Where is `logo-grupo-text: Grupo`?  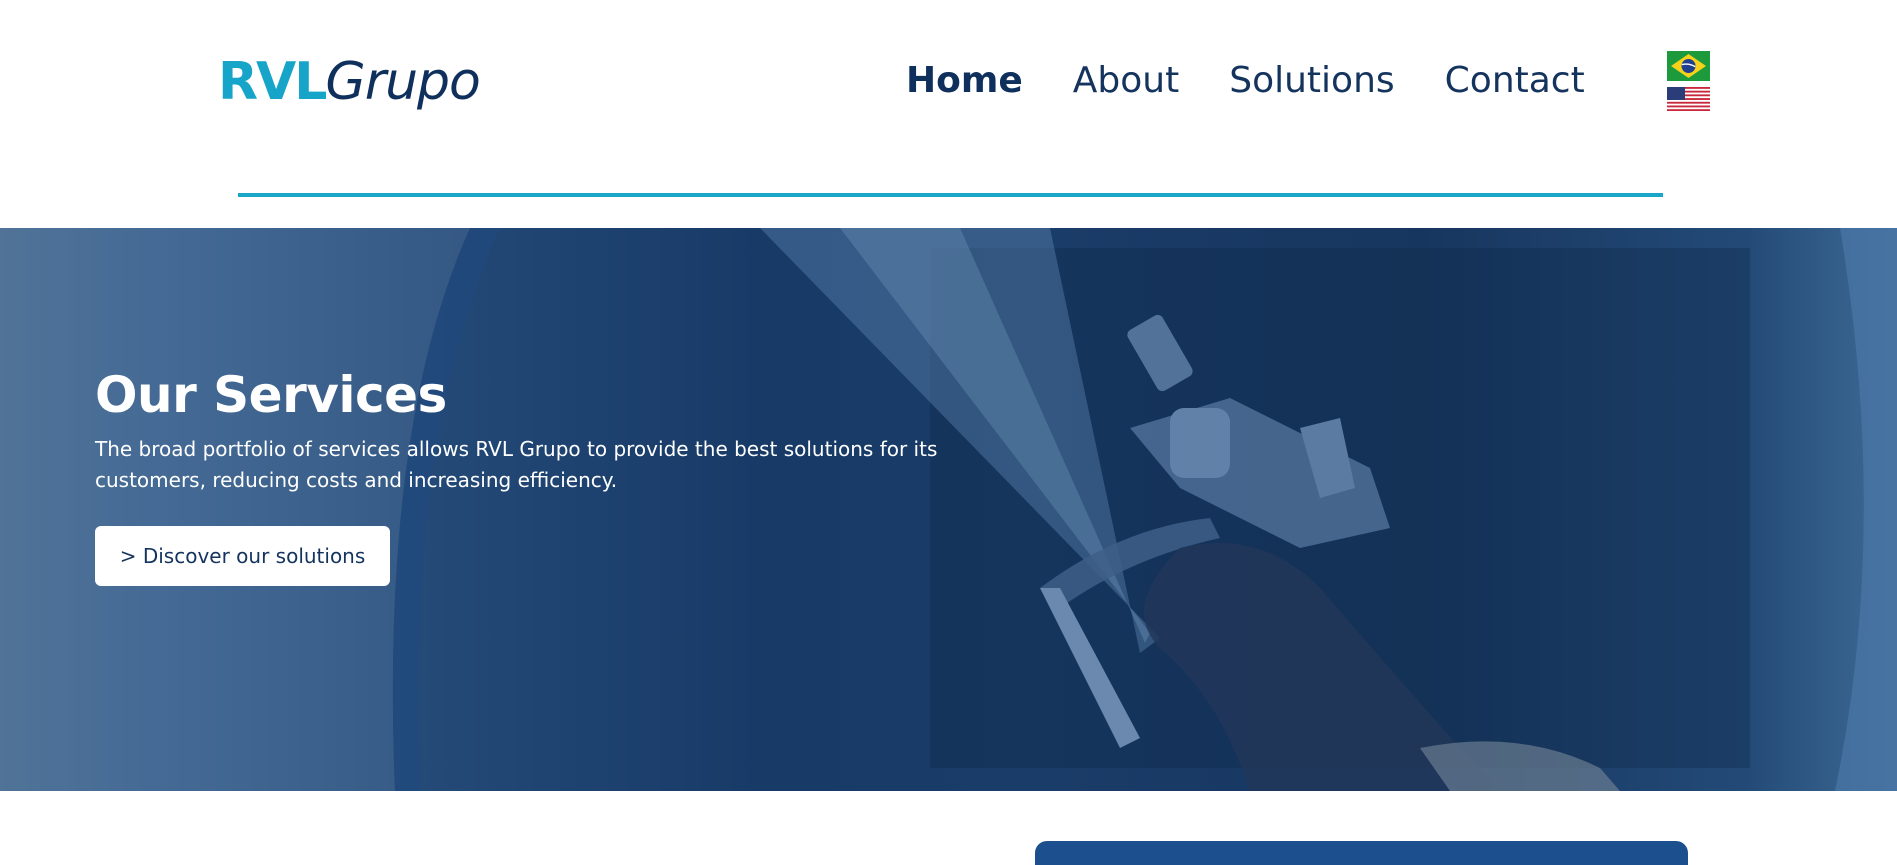 logo-grupo-text: Grupo is located at coordinates (402, 82).